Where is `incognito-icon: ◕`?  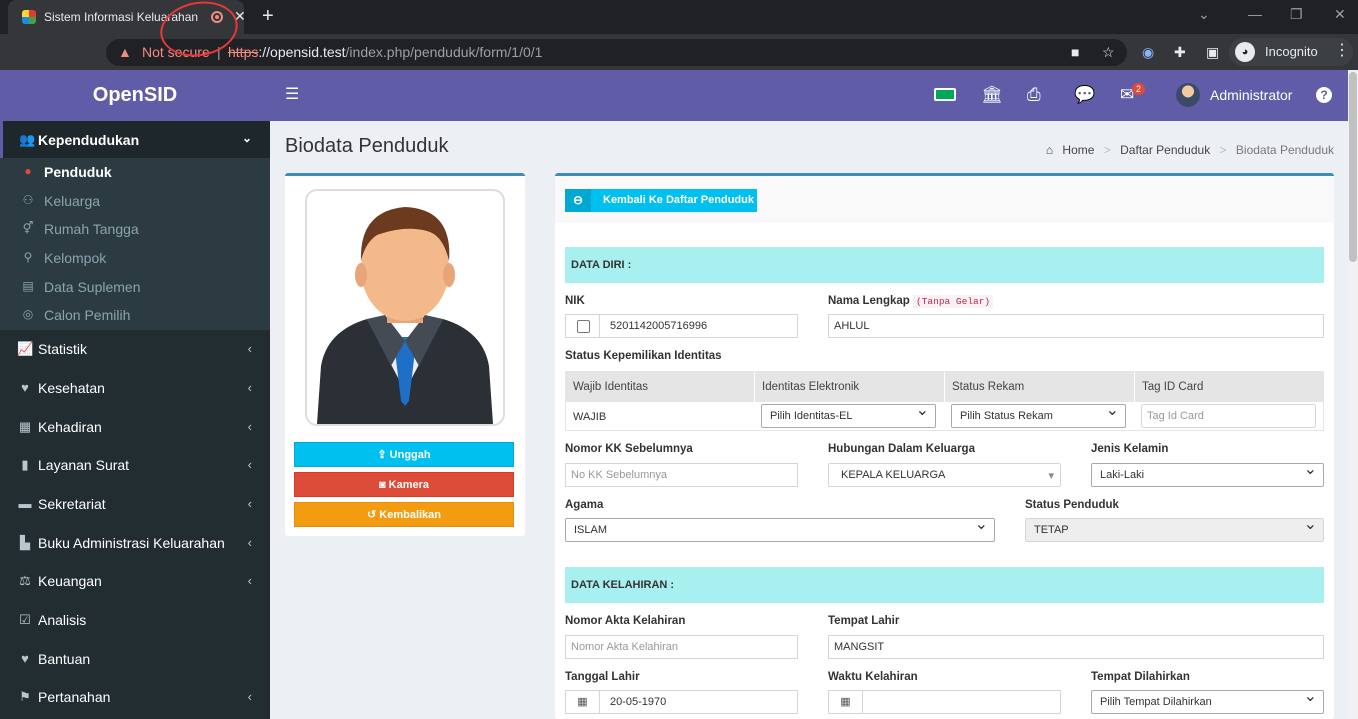
incognito-icon: ◕ is located at coordinates (1245, 52).